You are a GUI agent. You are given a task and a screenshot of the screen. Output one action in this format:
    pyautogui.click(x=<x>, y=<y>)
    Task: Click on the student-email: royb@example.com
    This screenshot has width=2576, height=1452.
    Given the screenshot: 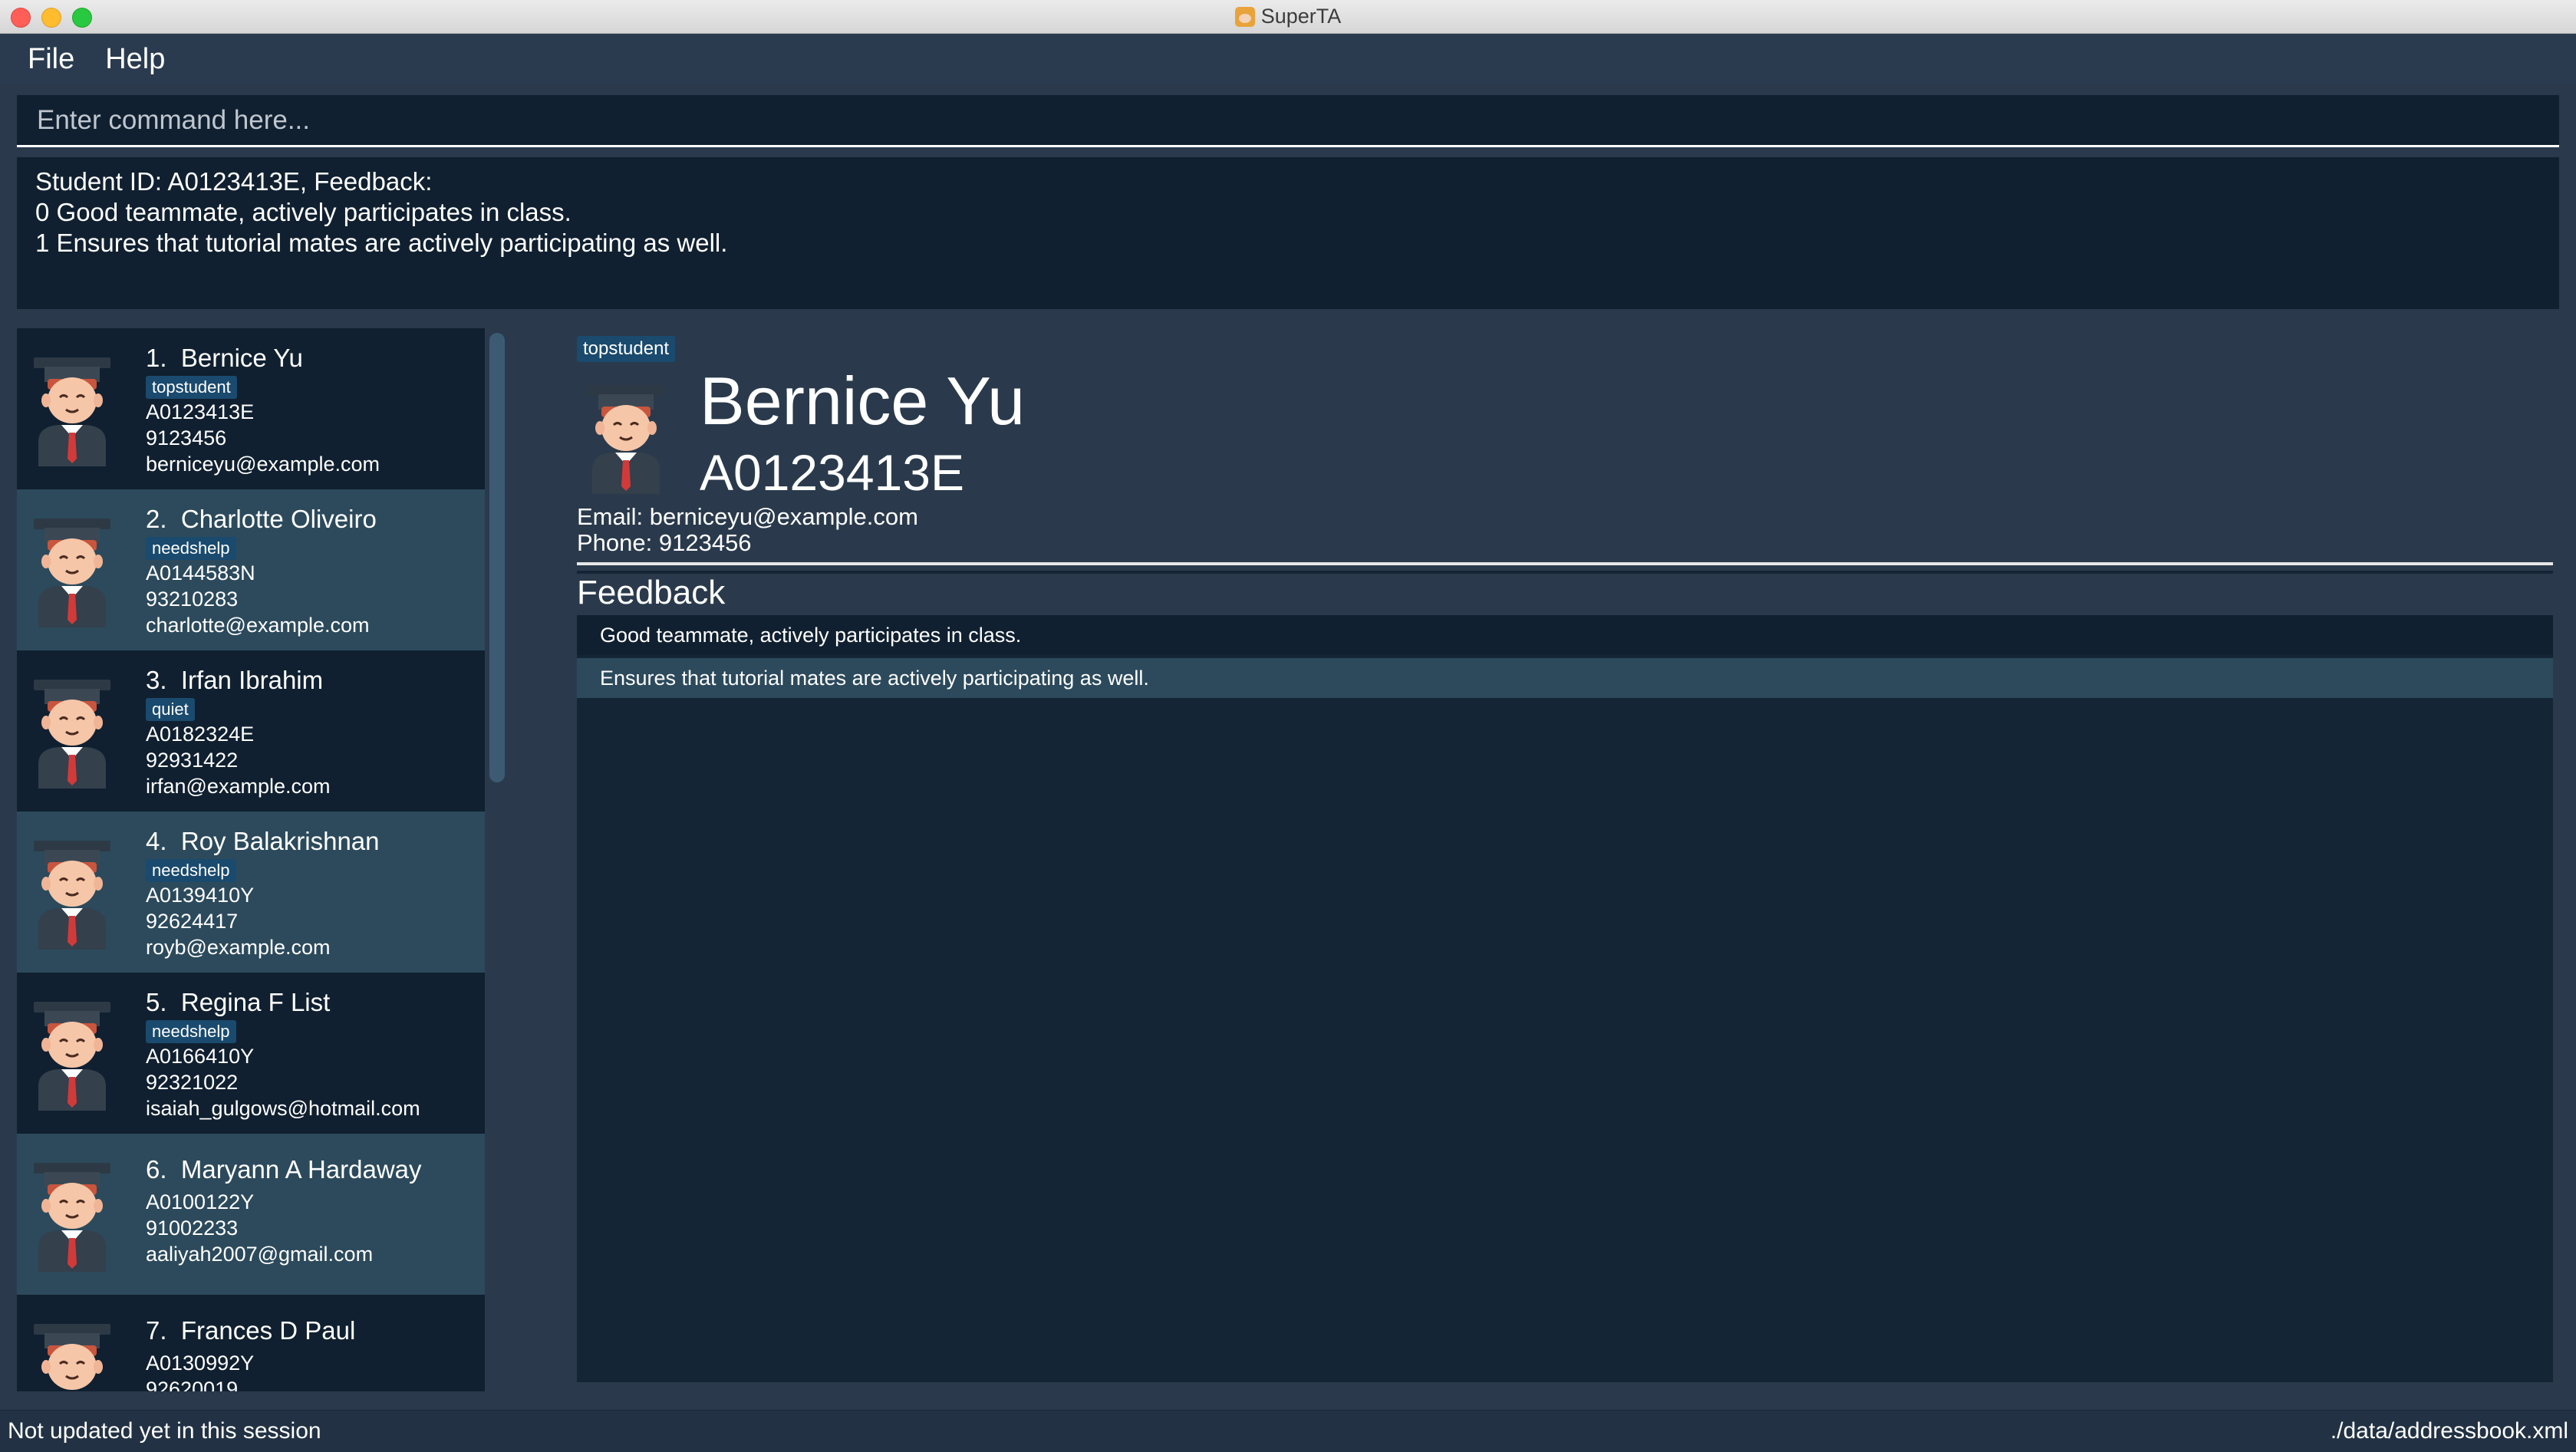 What is the action you would take?
    pyautogui.click(x=238, y=947)
    